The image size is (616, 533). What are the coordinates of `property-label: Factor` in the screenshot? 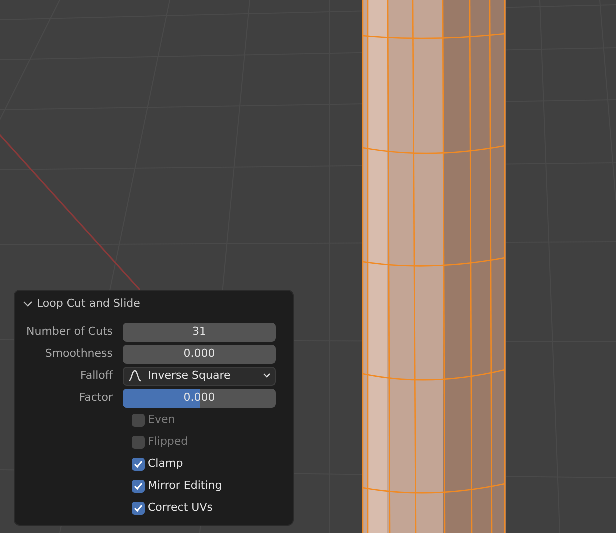 It's located at (96, 398).